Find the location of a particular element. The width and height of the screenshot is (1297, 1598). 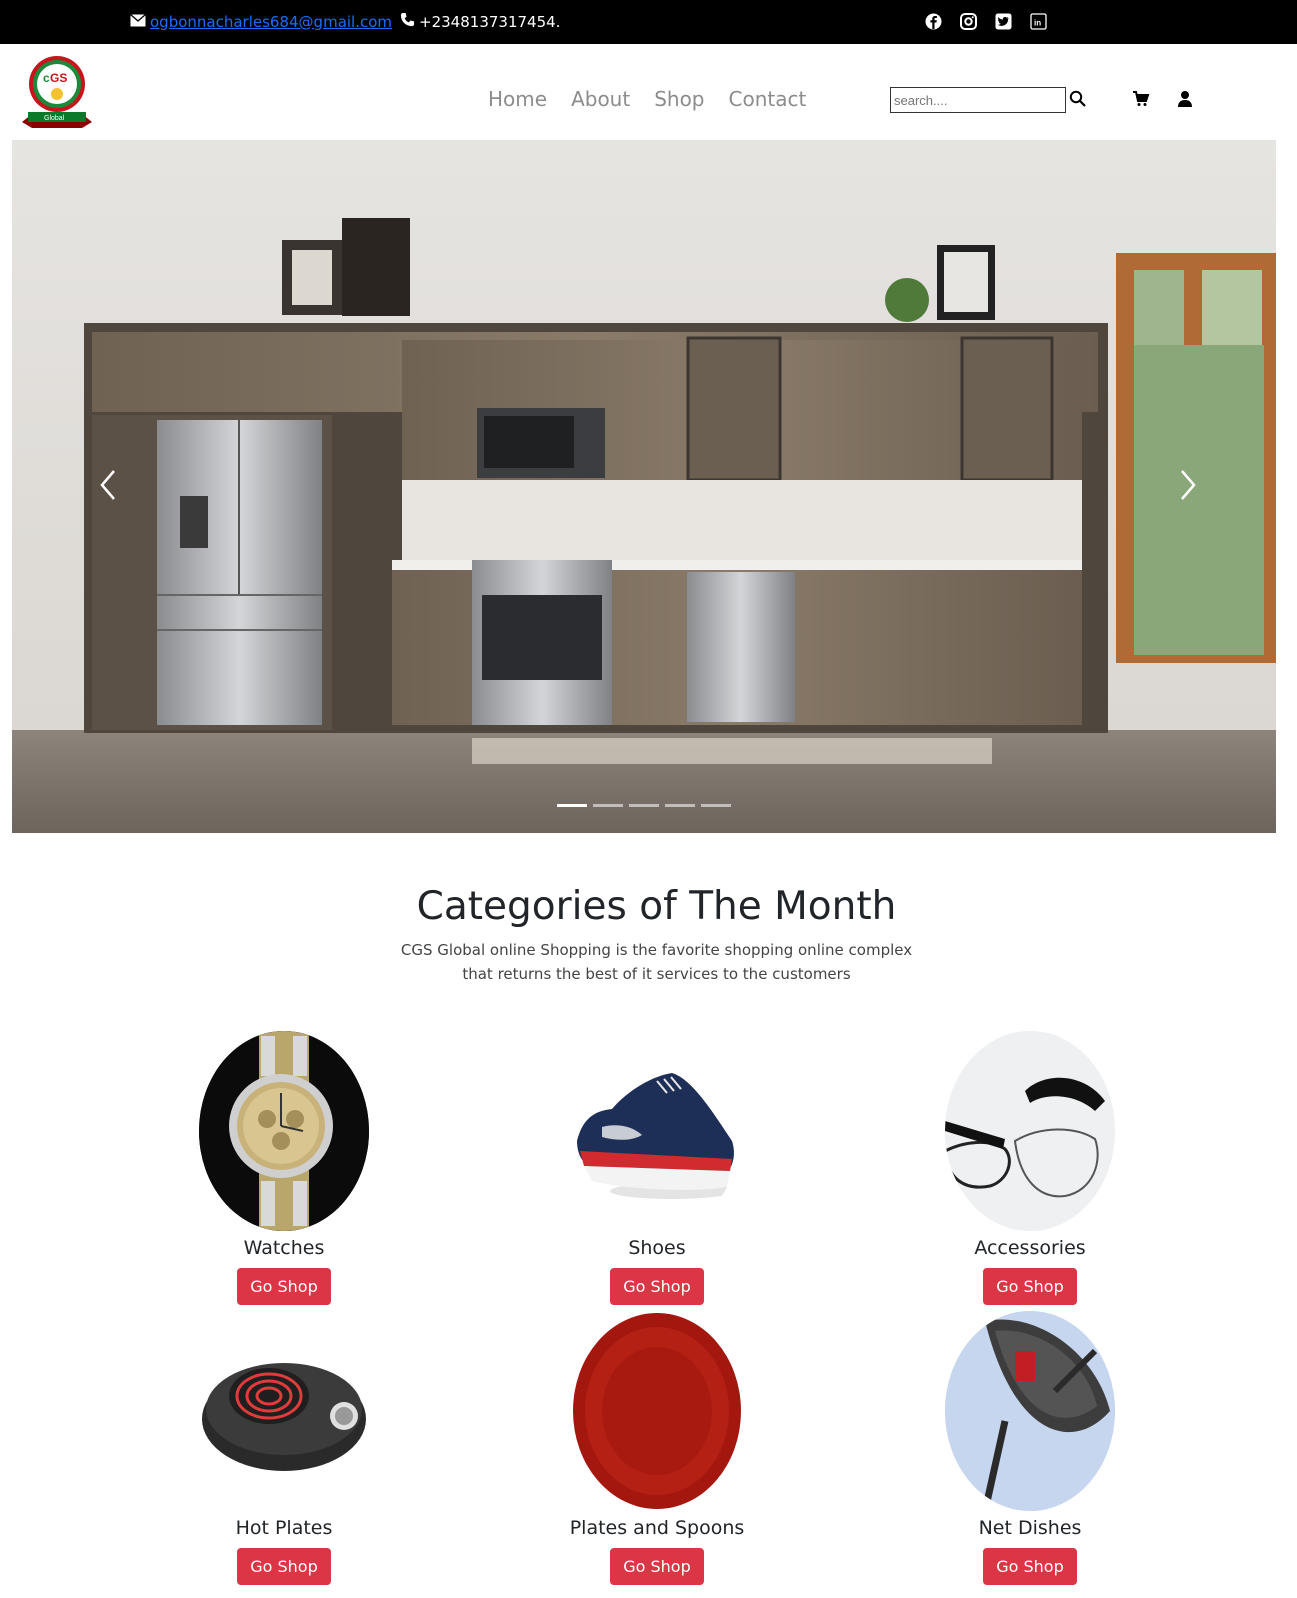

phone-number: +2348137317454. is located at coordinates (490, 21).